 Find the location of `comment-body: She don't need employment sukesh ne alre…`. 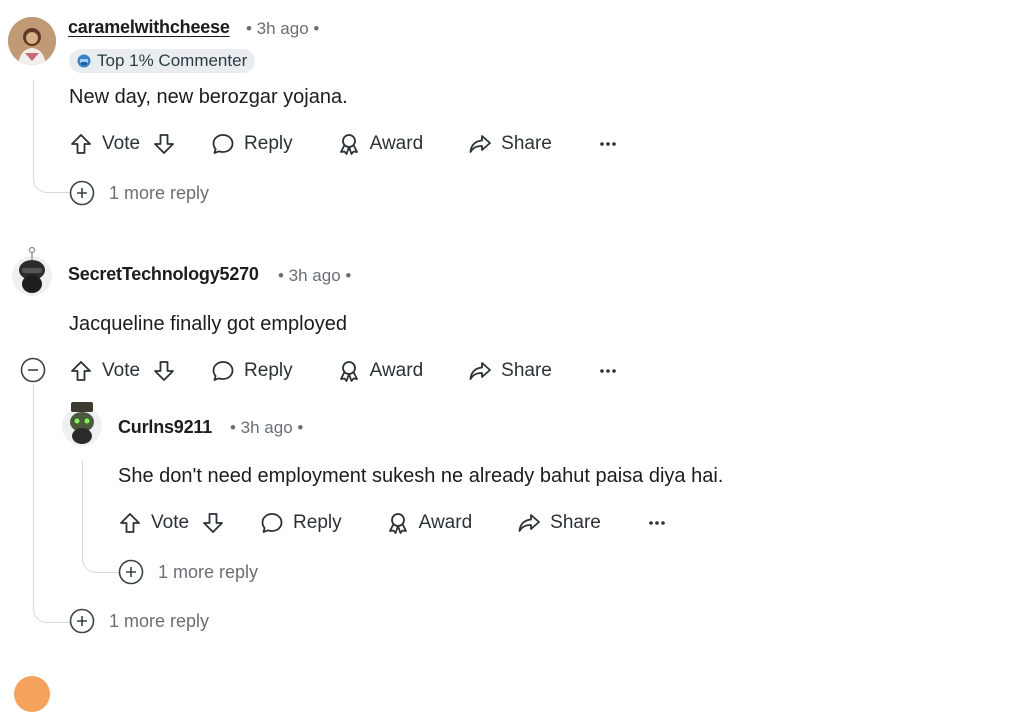

comment-body: She don't need employment sukesh ne alre… is located at coordinates (421, 476).